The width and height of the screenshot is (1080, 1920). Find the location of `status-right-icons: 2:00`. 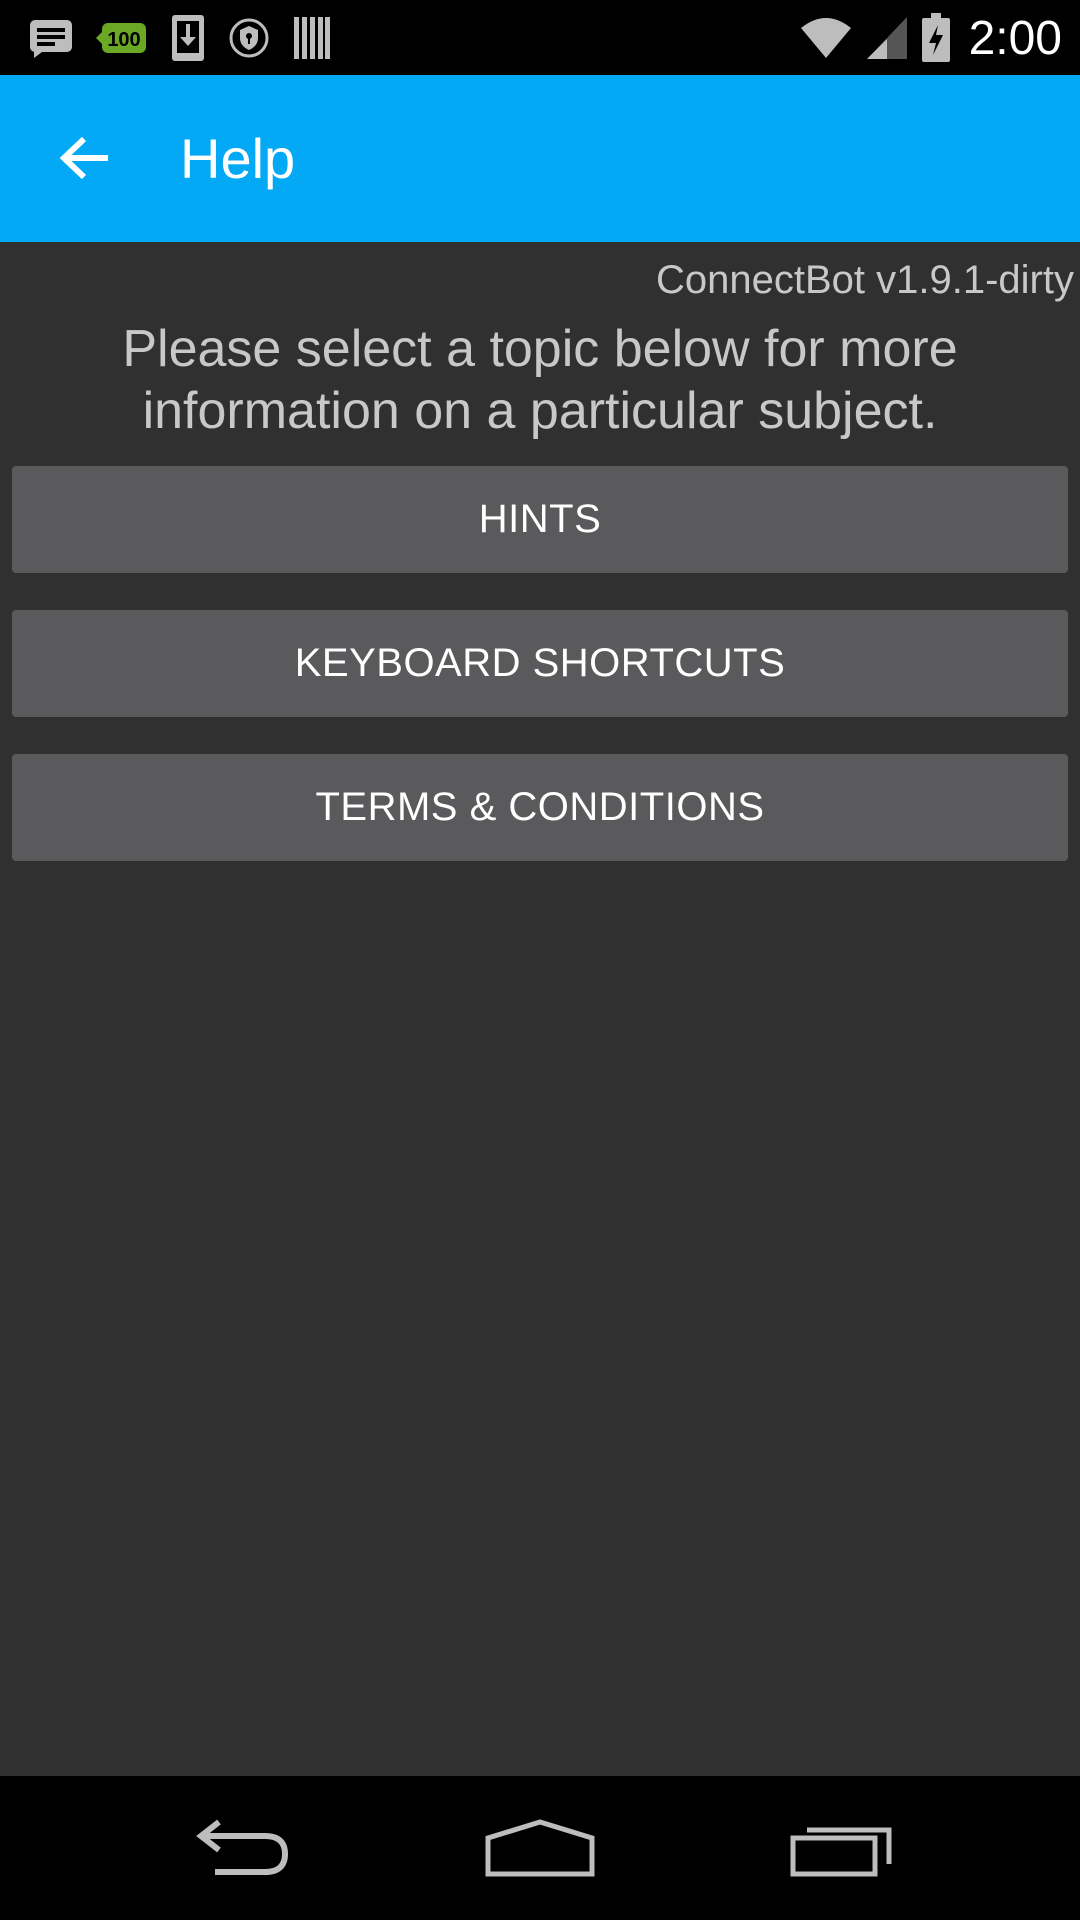

status-right-icons: 2:00 is located at coordinates (930, 38).